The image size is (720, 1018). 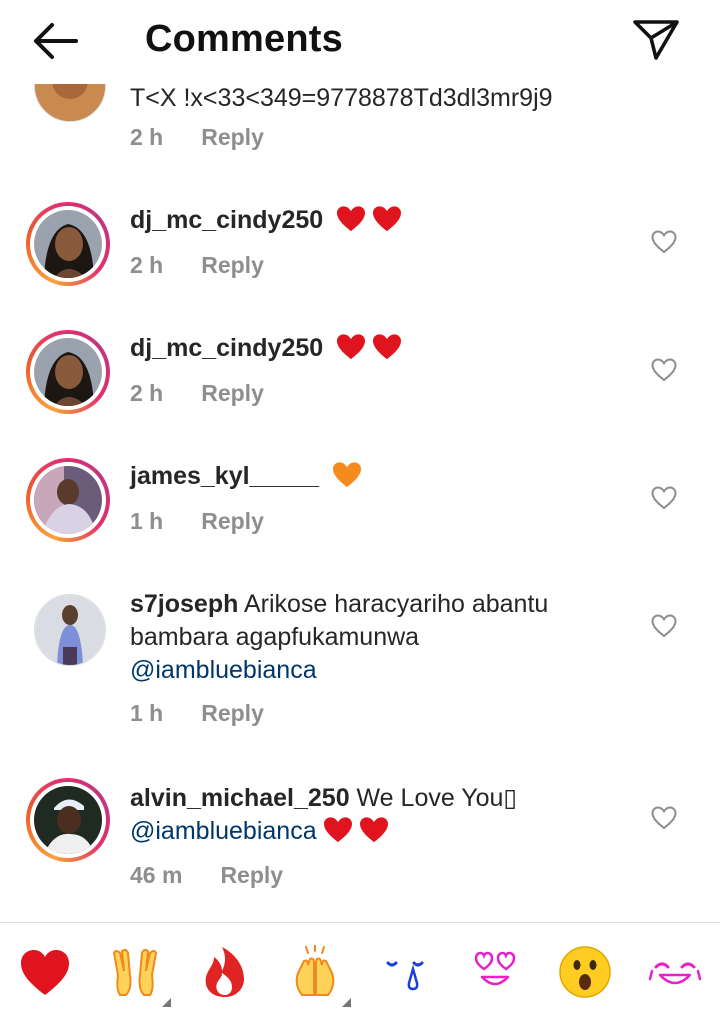 What do you see at coordinates (433, 798) in the screenshot?
I see `comment-body: We Love You▯` at bounding box center [433, 798].